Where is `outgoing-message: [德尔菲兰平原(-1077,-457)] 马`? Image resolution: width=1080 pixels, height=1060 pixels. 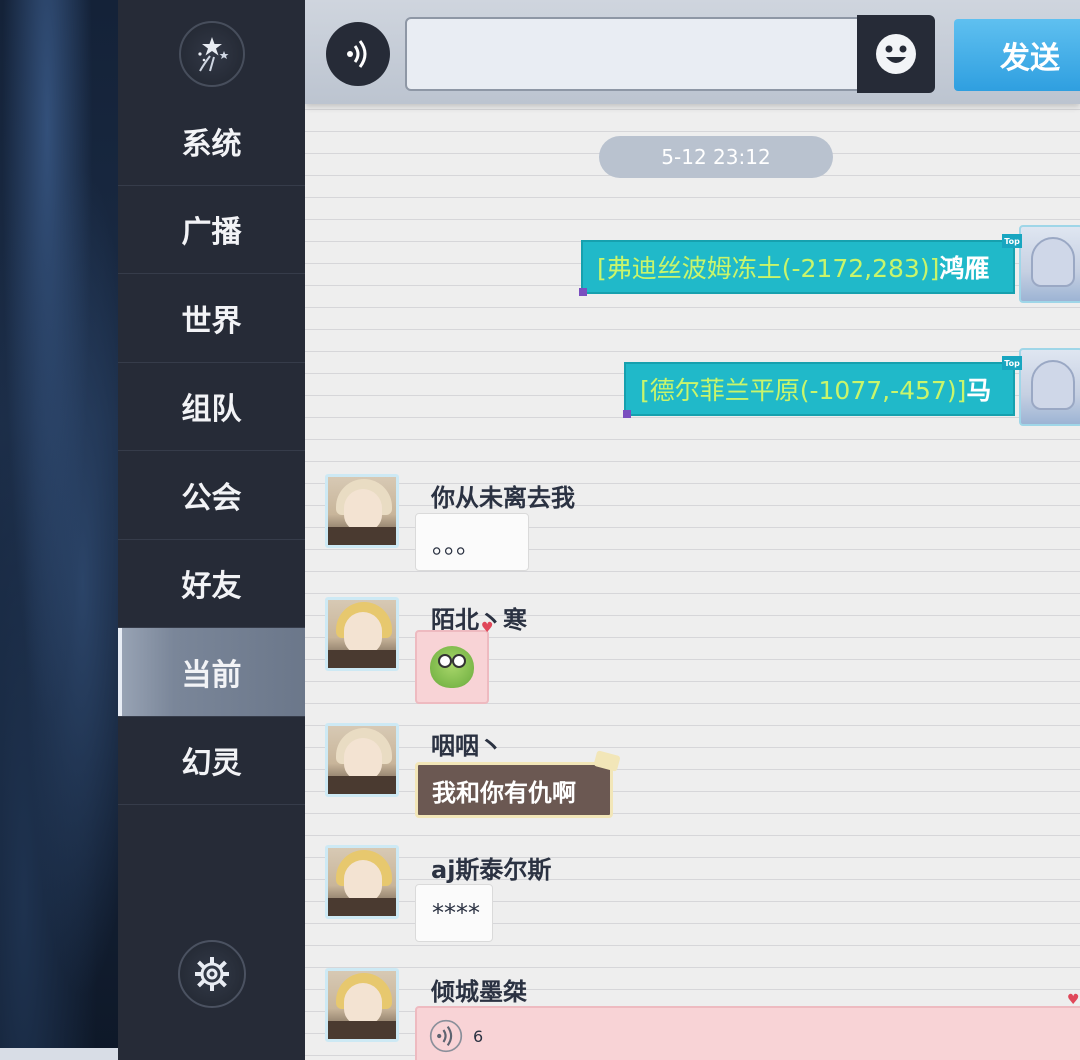
outgoing-message: [德尔菲兰平原(-1077,-457)] 马 is located at coordinates (819, 389).